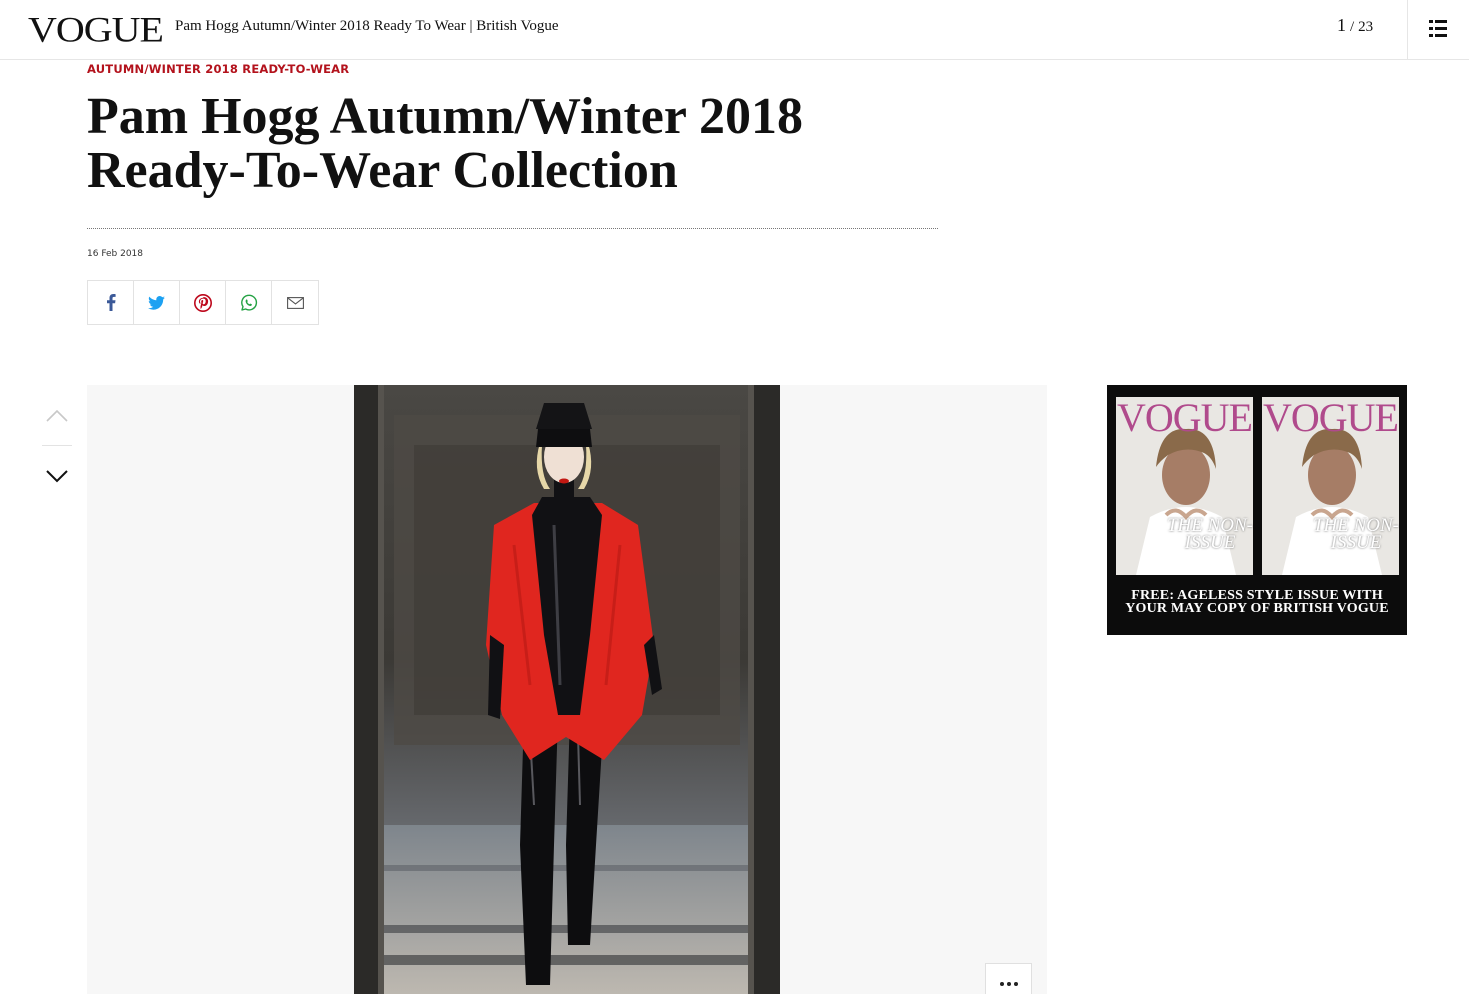 The width and height of the screenshot is (1469, 994). I want to click on whatsapp-icon, so click(248, 302).